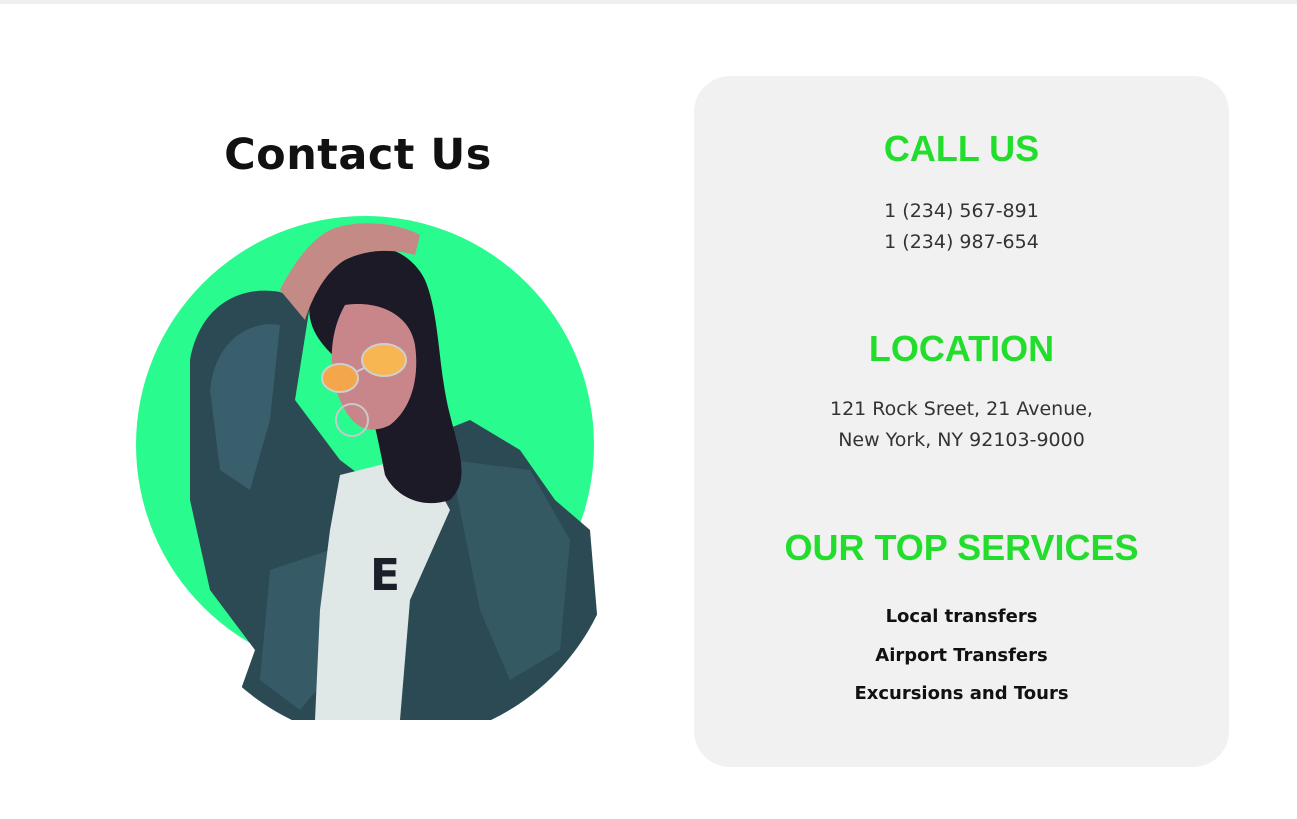 The height and width of the screenshot is (819, 1297). What do you see at coordinates (340, 378) in the screenshot?
I see `sunglasses-left-lens` at bounding box center [340, 378].